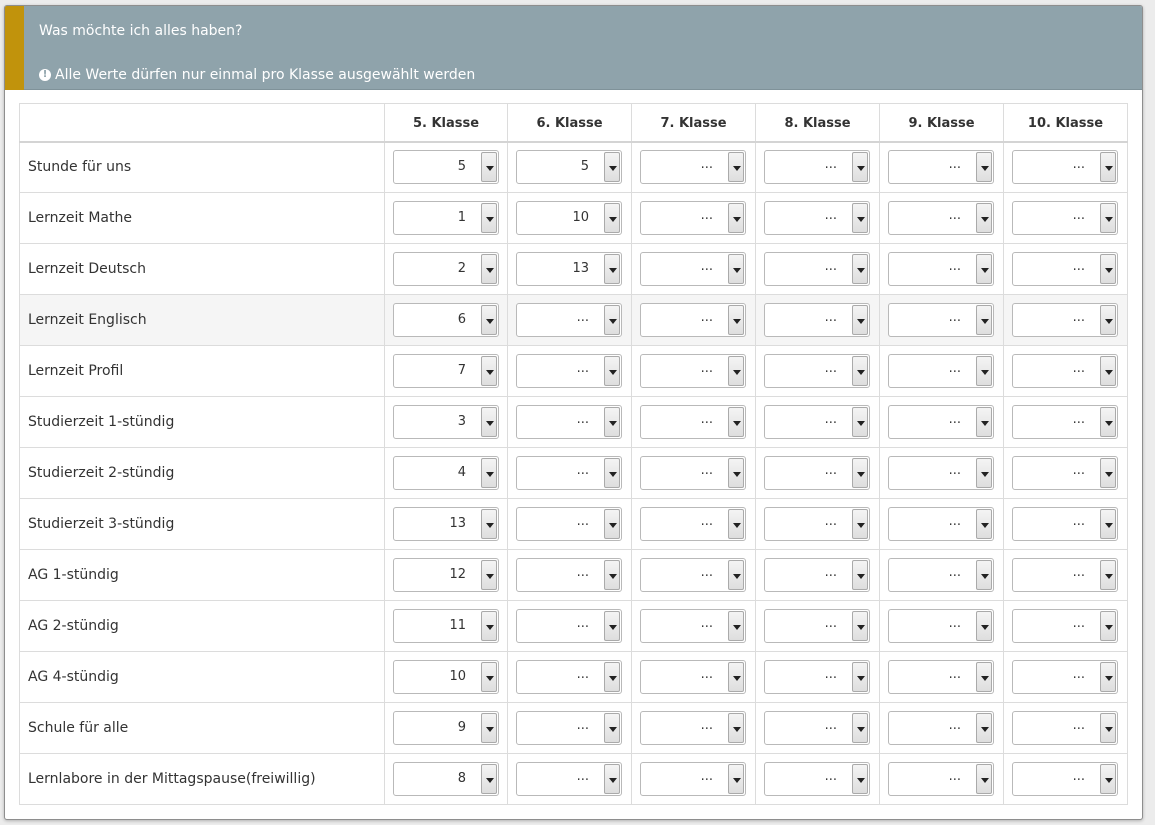 The width and height of the screenshot is (1155, 825). Describe the element at coordinates (446, 575) in the screenshot. I see `priority-select: 12` at that location.